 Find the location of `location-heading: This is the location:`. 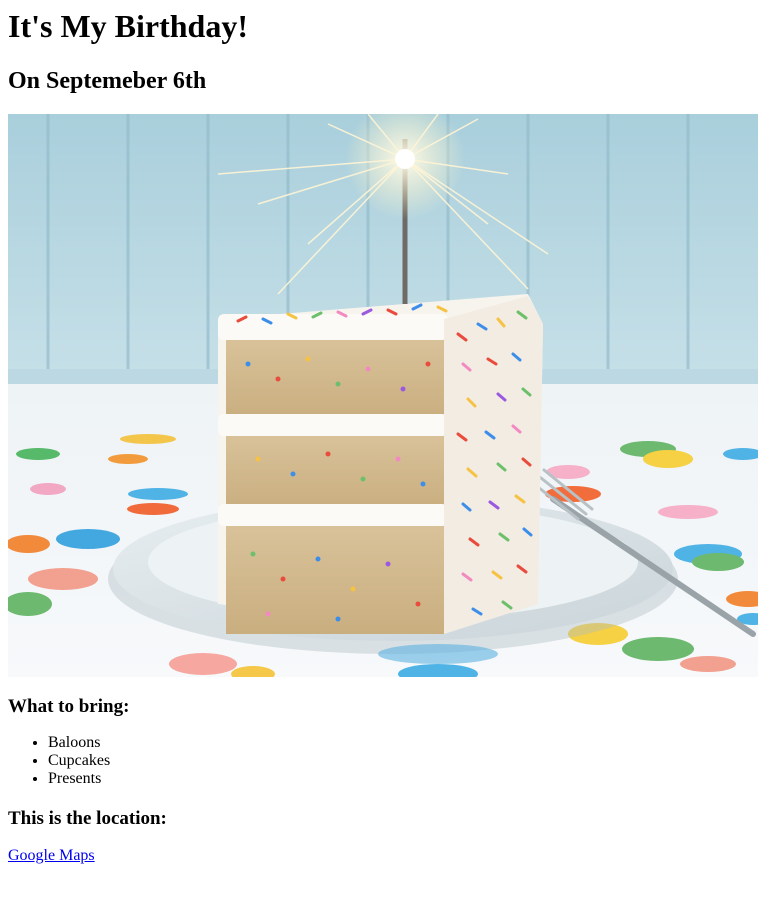

location-heading: This is the location: is located at coordinates (87, 818).